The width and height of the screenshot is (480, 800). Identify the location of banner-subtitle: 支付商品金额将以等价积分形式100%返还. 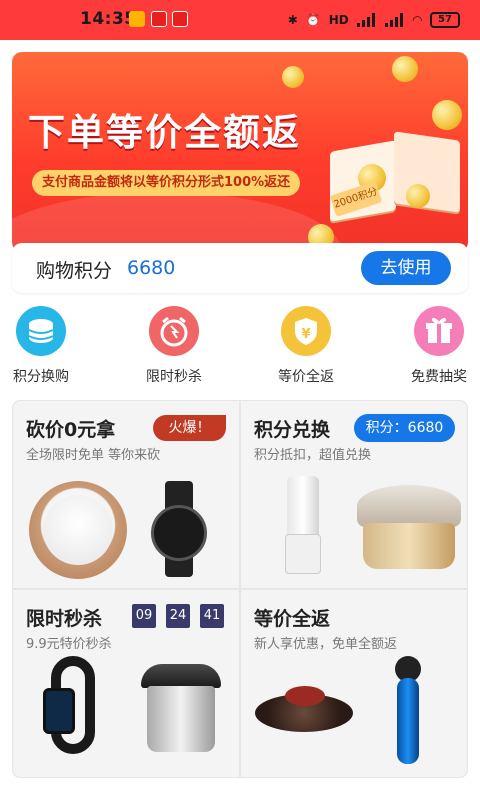
(166, 183).